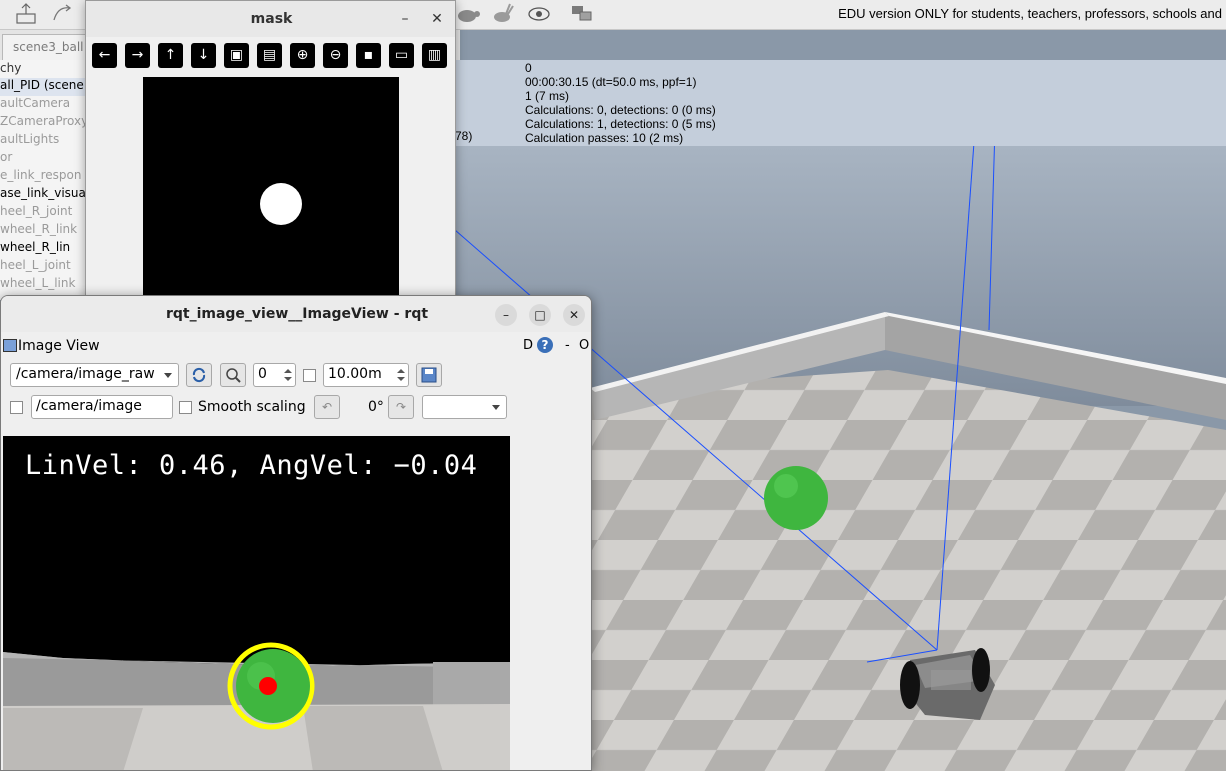  I want to click on rotate-left-button: ↶, so click(327, 407).